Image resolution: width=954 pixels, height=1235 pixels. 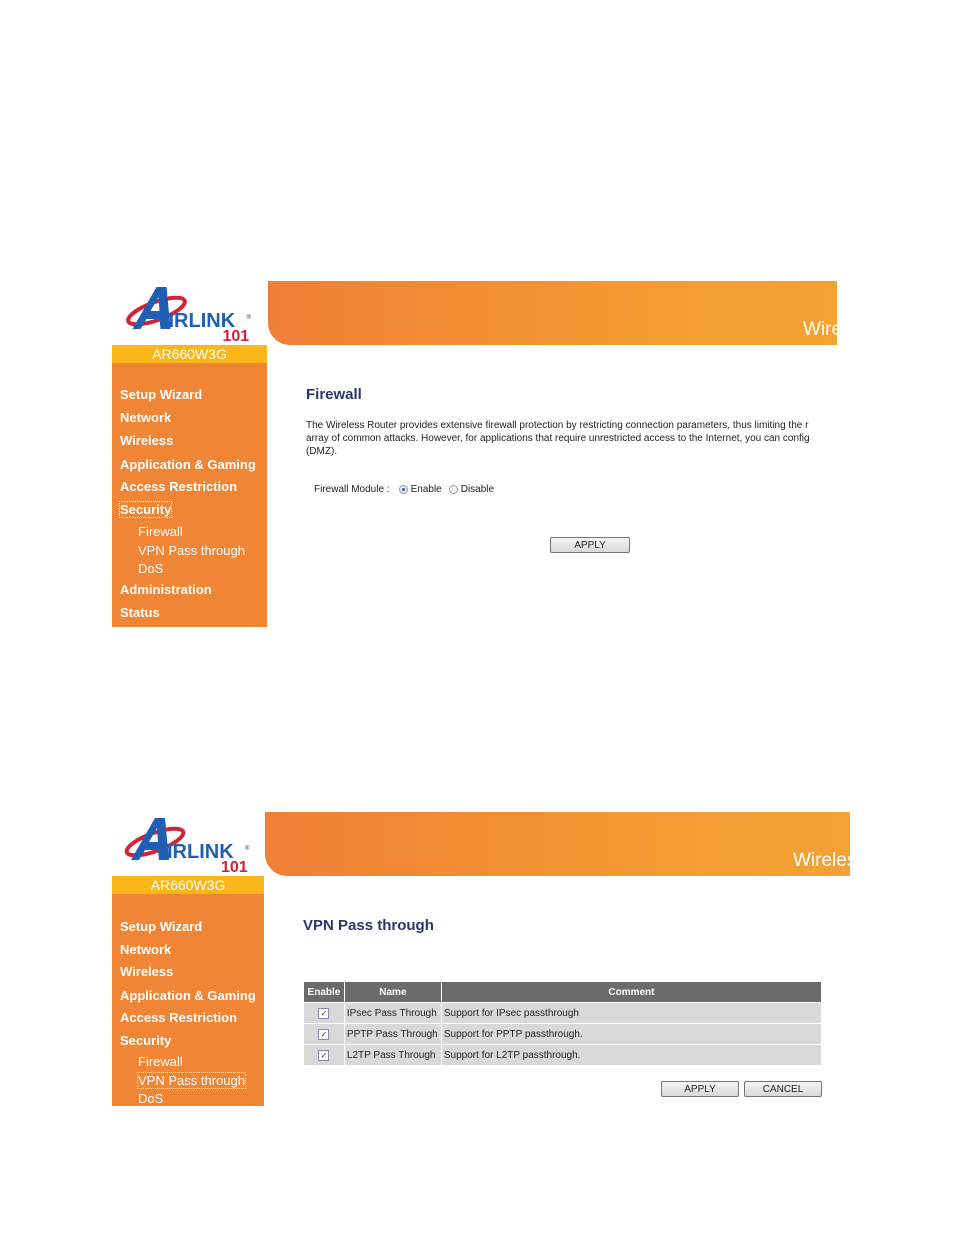 What do you see at coordinates (557, 844) in the screenshot?
I see `header-banner: Wireles` at bounding box center [557, 844].